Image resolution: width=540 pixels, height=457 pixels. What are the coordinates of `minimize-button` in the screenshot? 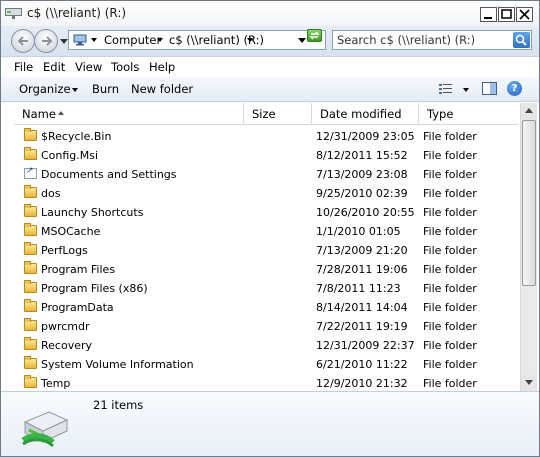 It's located at (488, 14).